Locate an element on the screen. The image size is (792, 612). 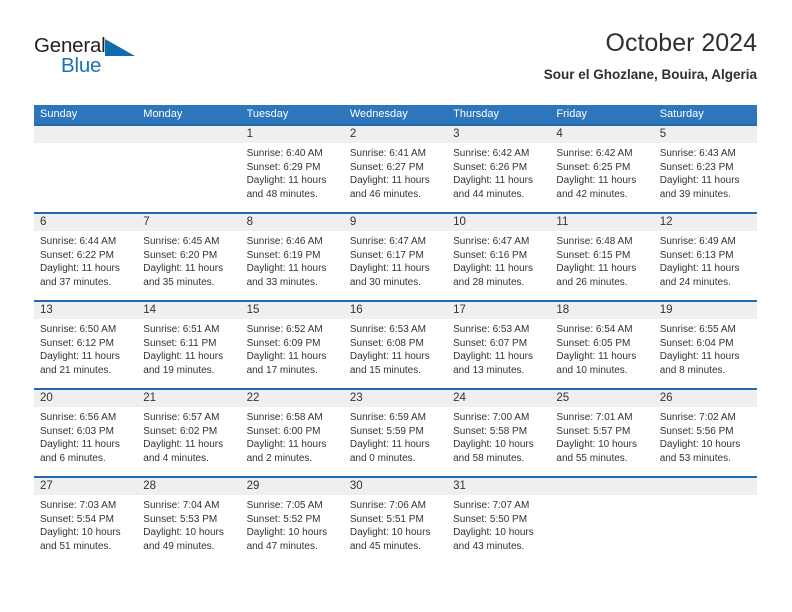
day-number-band: 11 is located at coordinates (602, 222).